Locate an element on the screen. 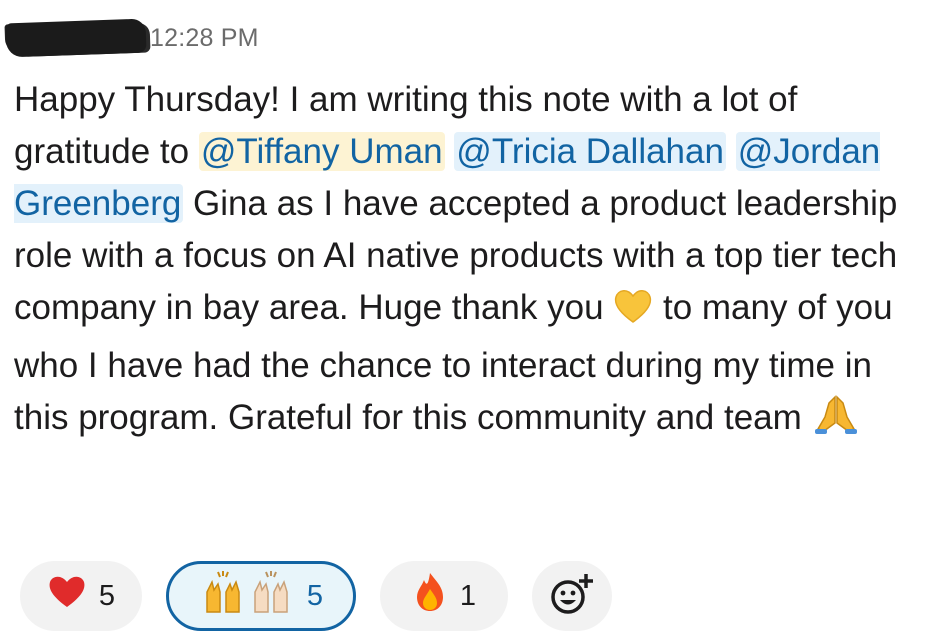 The height and width of the screenshot is (638, 942). fire-icon is located at coordinates (430, 596).